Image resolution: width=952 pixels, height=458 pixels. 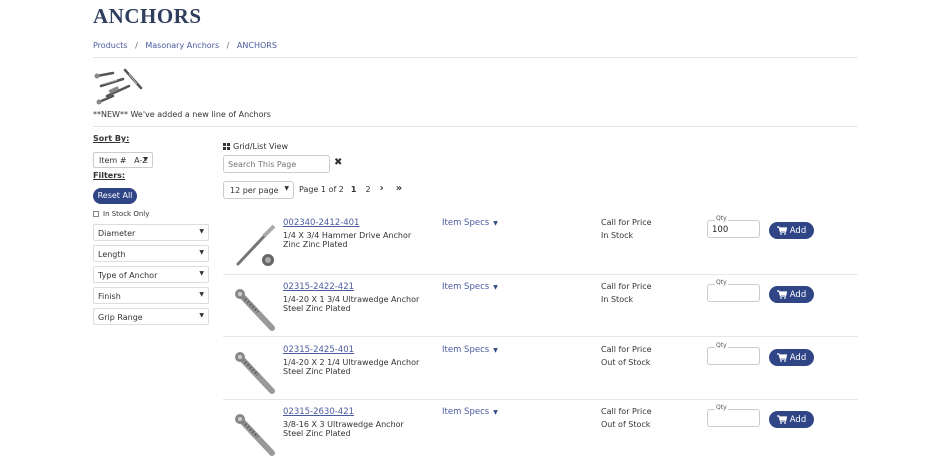 I want to click on breadcrumb-masonary-anchors: Masonary Anchors, so click(x=182, y=45).